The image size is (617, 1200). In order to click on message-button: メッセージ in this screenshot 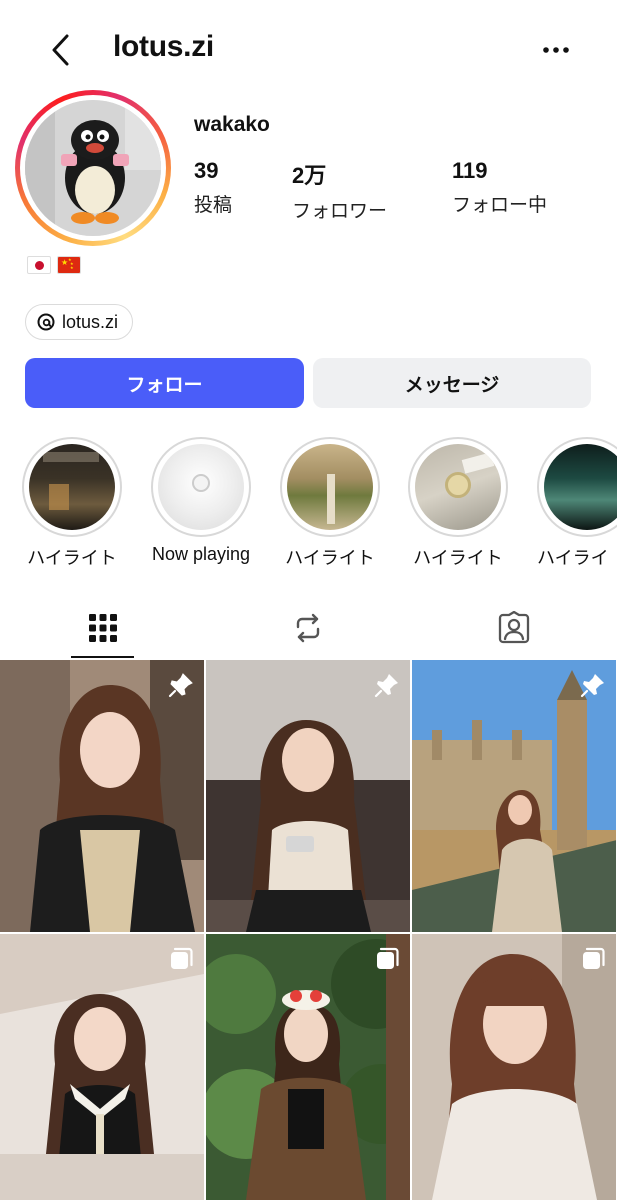, I will do `click(452, 383)`.